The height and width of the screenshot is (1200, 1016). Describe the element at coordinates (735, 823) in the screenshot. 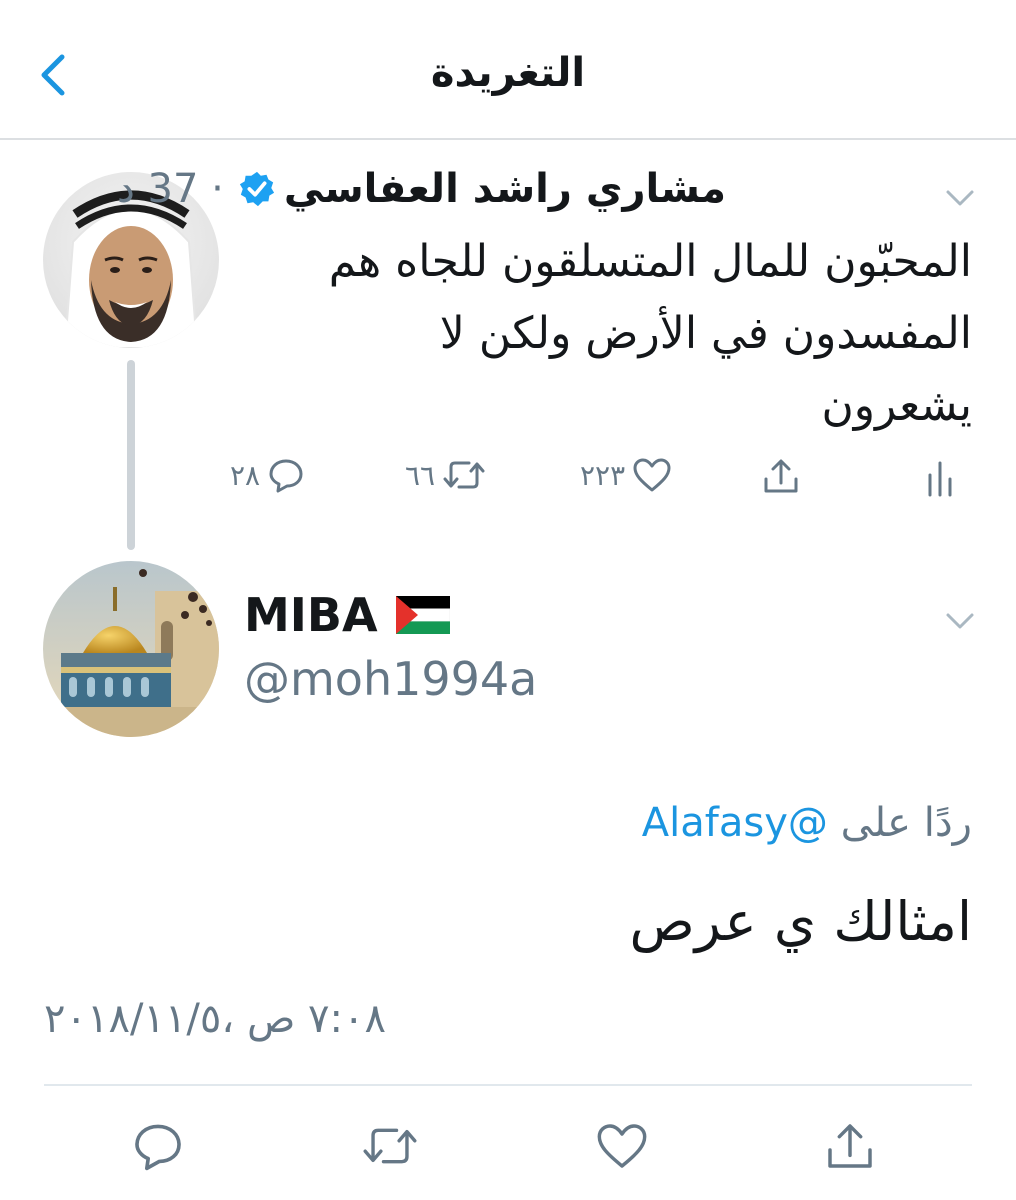

I see `mention-link: @Alafasy` at that location.